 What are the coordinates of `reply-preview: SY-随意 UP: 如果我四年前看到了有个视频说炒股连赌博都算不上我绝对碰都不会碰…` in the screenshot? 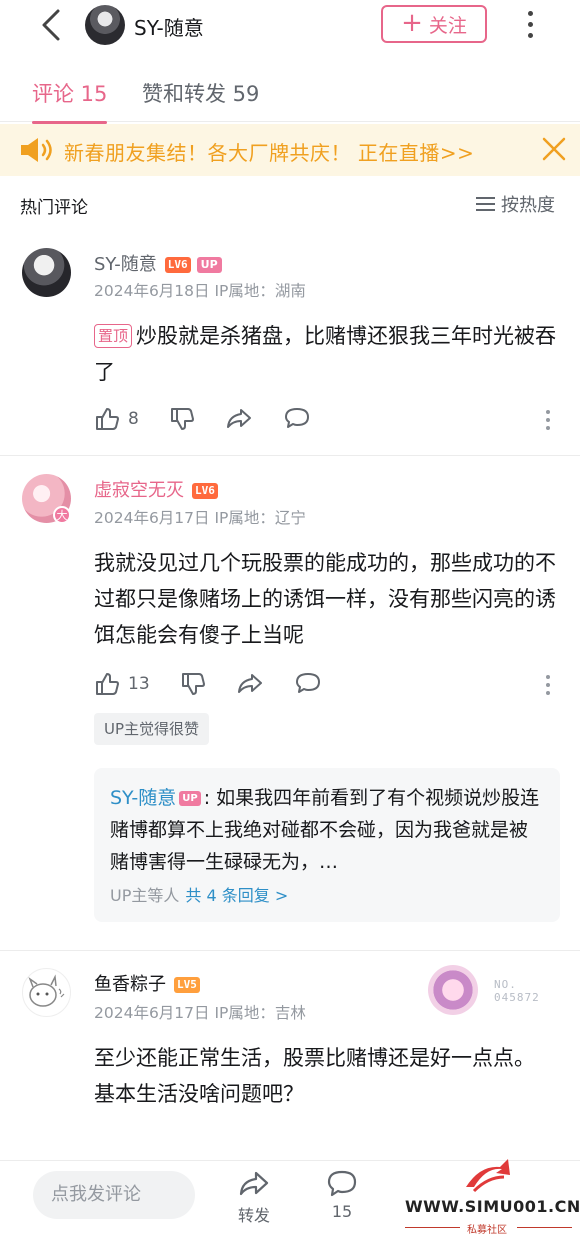 It's located at (327, 845).